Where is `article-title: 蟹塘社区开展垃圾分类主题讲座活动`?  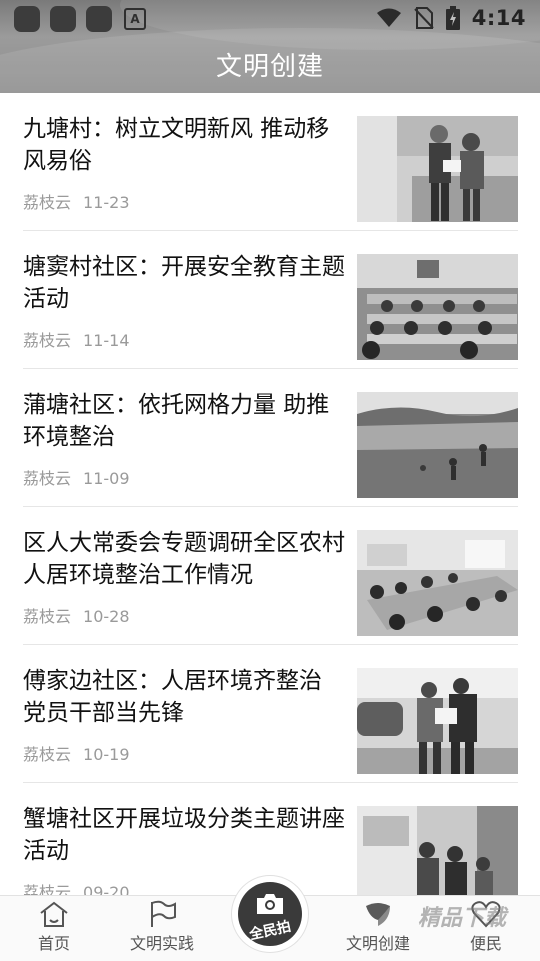 article-title: 蟹塘社区开展垃圾分类主题讲座活动 is located at coordinates (184, 835).